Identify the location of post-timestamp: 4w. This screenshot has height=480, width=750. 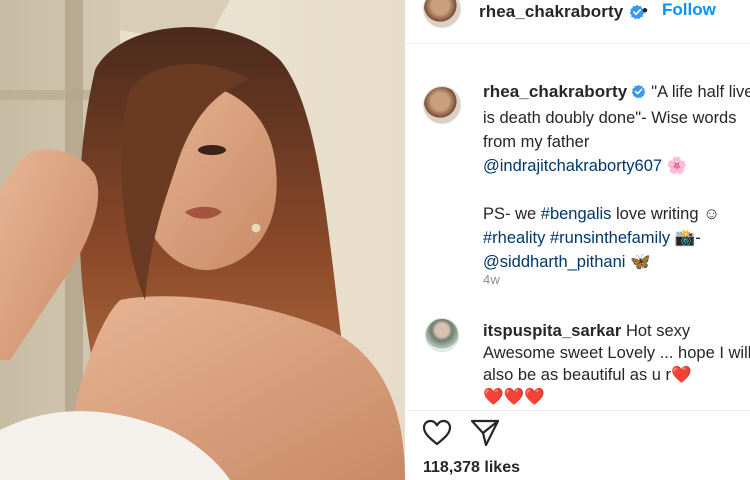
(491, 279).